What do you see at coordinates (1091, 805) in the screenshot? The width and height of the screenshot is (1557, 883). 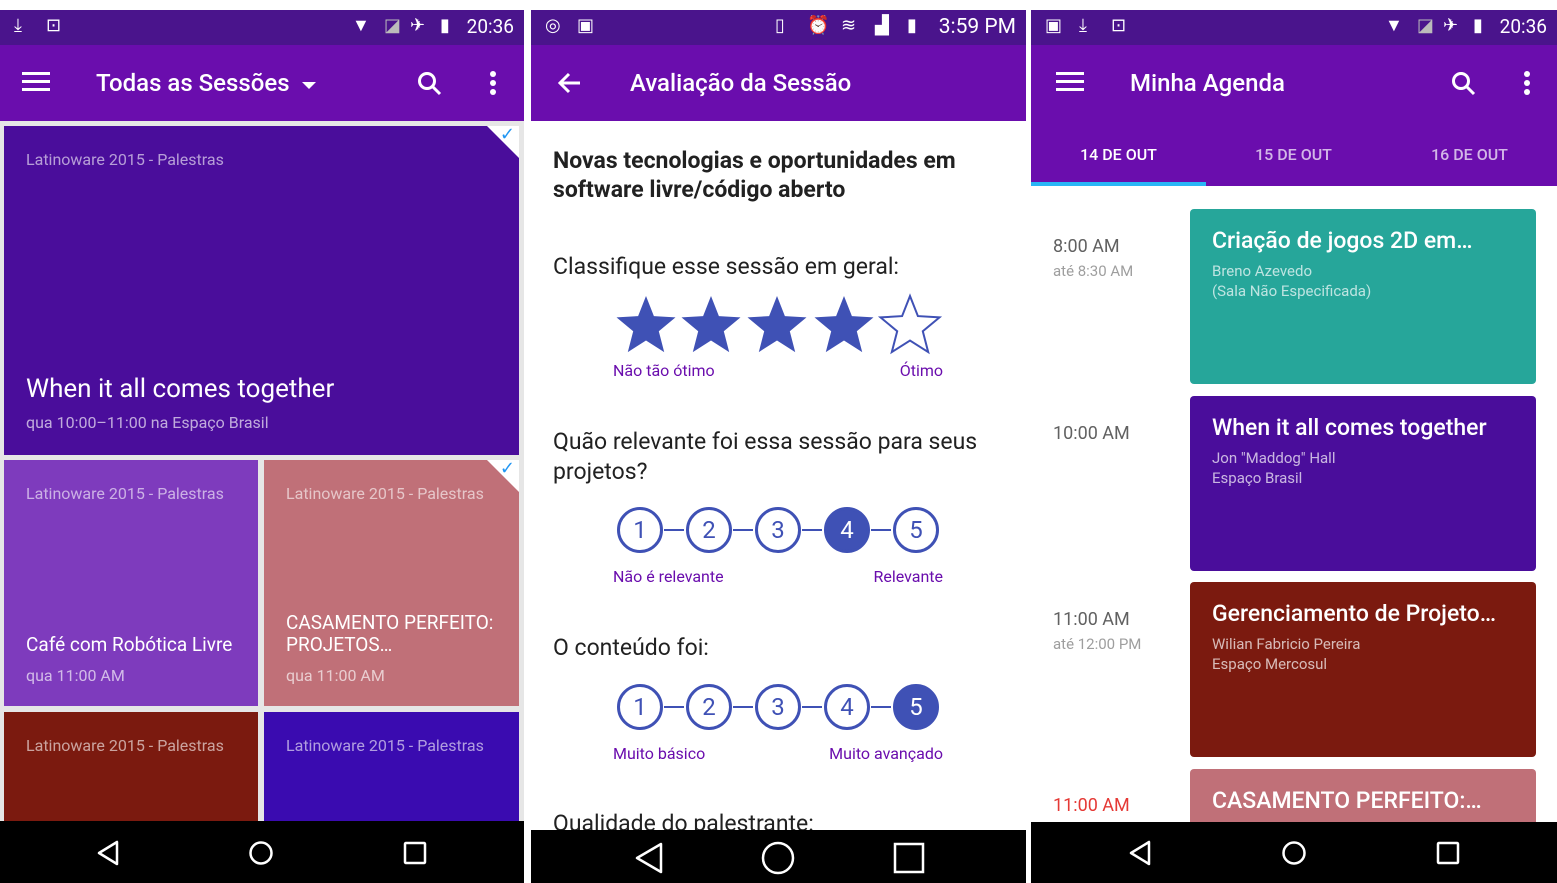 I see `start-time-now: 11:00 AM` at bounding box center [1091, 805].